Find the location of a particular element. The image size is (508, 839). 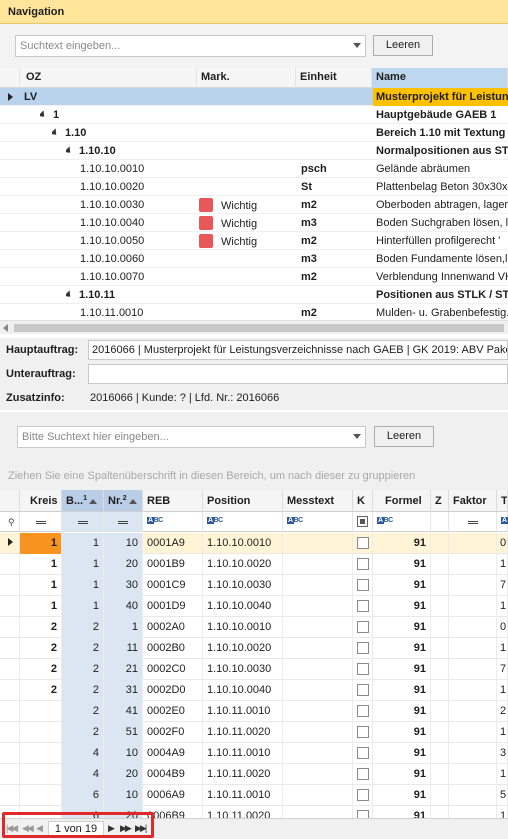

grid-row: 2 2 21 0002C0 1.10.10.0030 91 7 is located at coordinates (254, 669).